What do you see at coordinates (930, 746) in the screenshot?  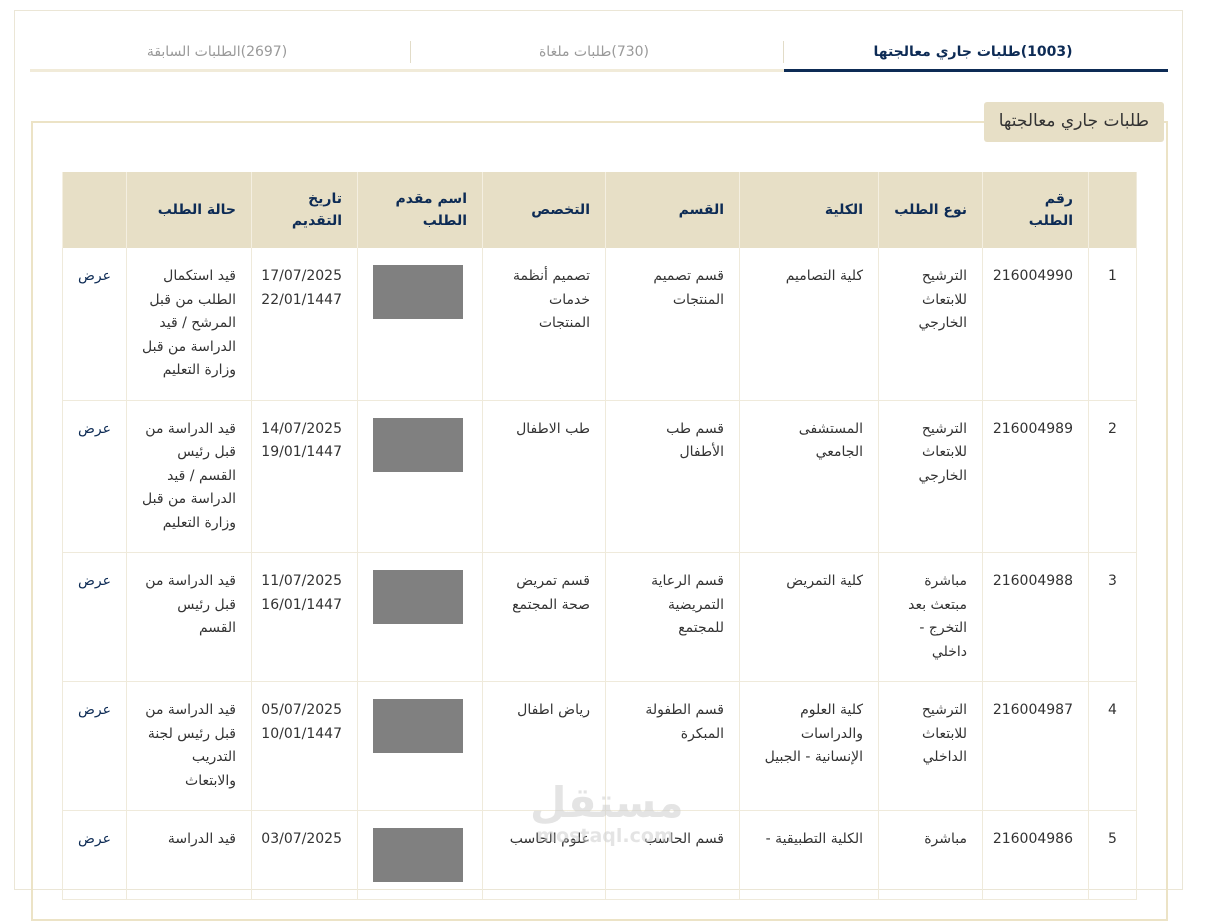 I see `request-type: الترشيح للابتعاث الداخلي` at bounding box center [930, 746].